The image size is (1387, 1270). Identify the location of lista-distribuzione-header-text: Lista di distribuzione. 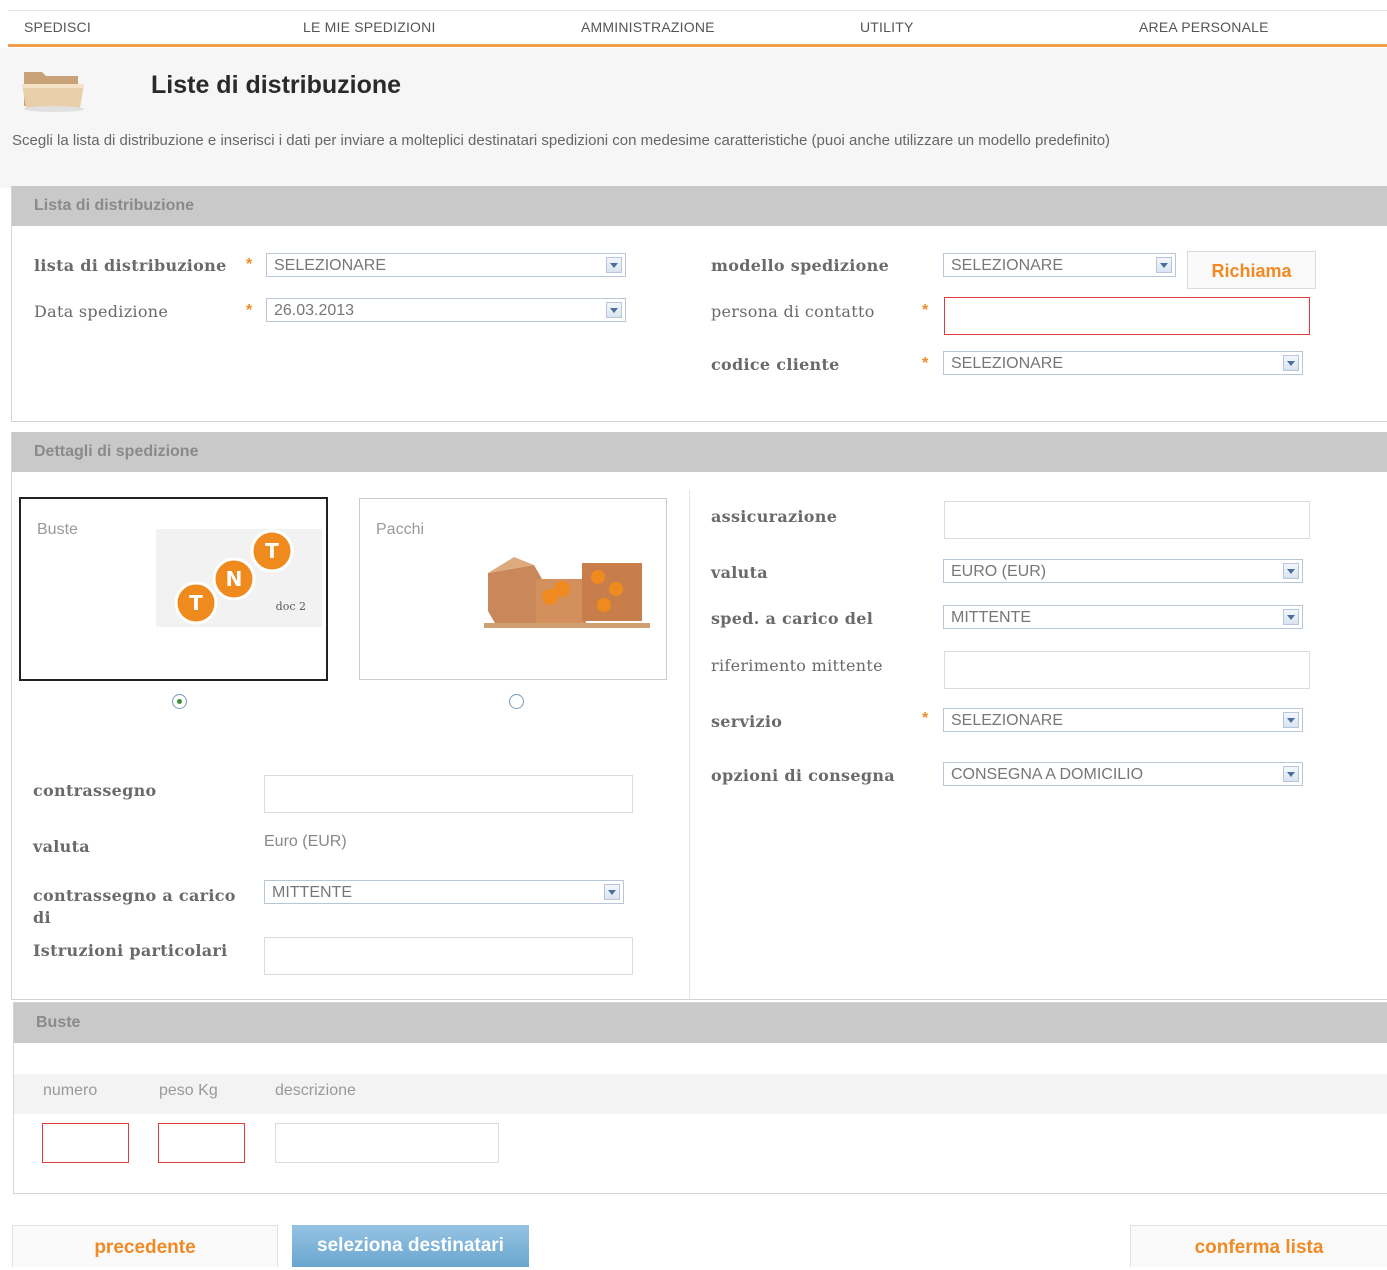
(114, 205).